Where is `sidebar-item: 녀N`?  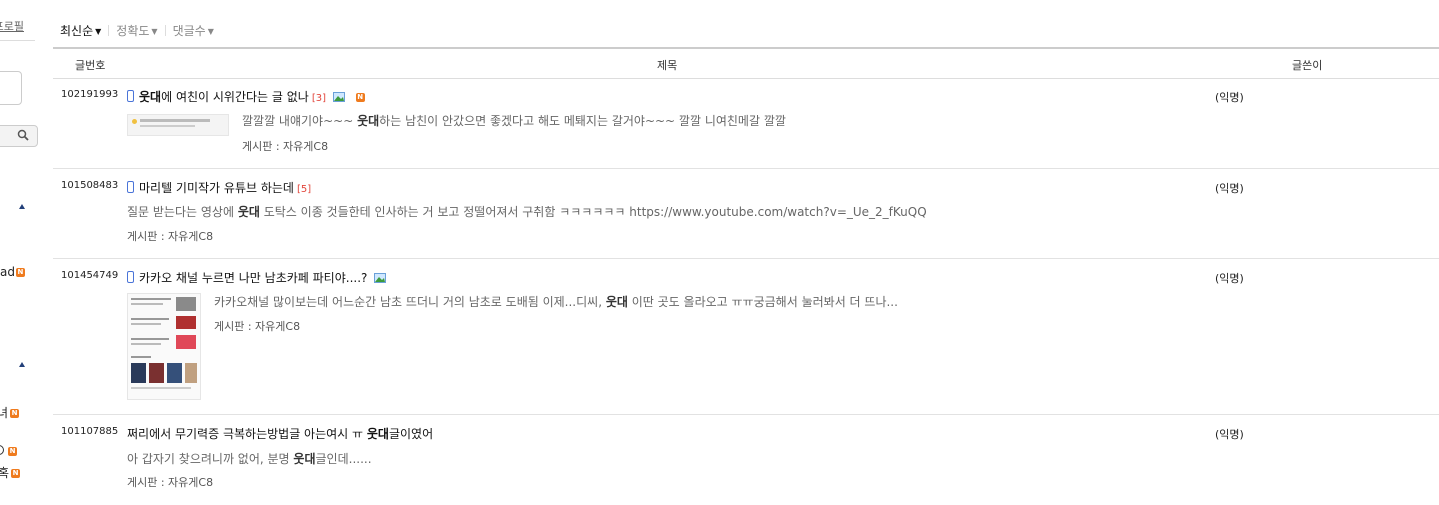
sidebar-item: 녀N is located at coordinates (10, 412).